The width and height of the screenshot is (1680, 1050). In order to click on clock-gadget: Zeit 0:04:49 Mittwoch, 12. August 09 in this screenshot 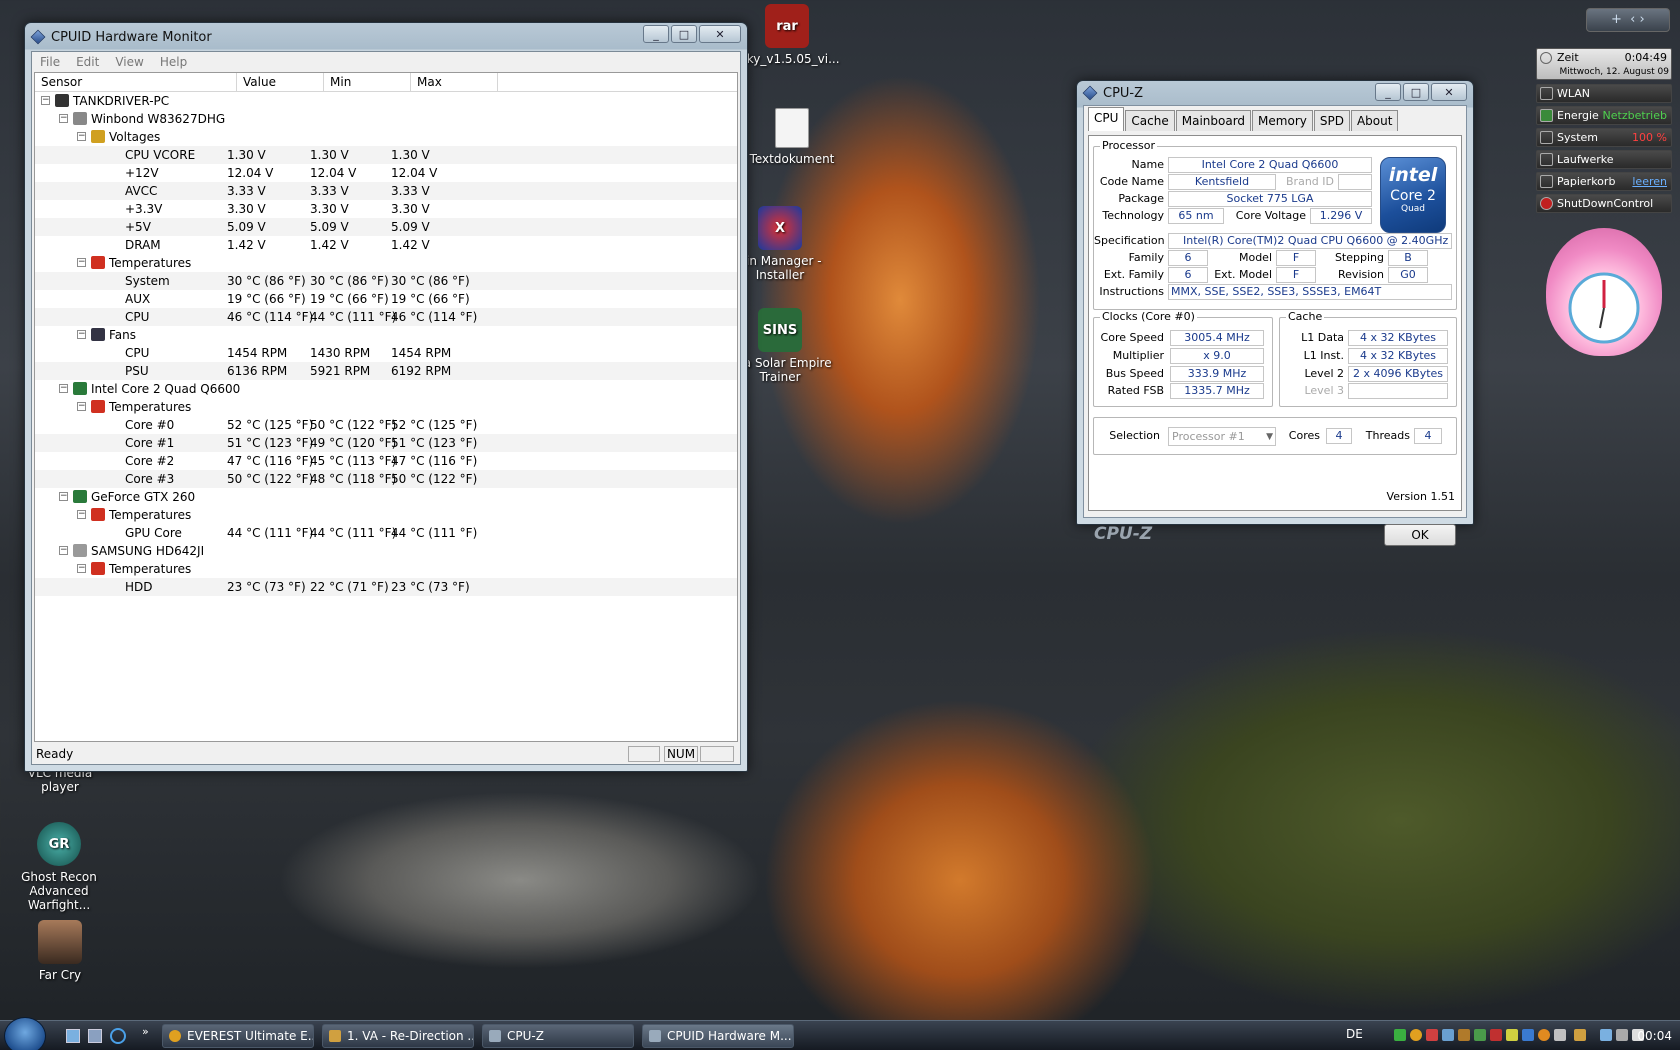, I will do `click(1604, 64)`.